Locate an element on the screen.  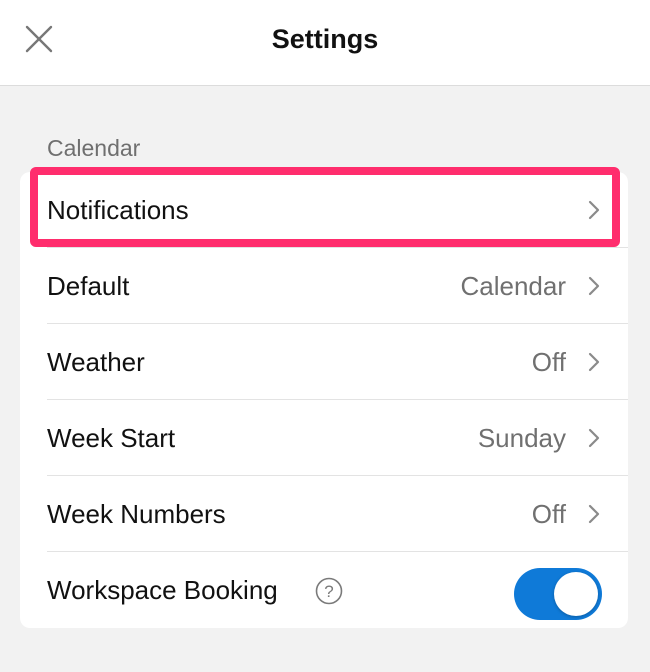
row-notifications: Notifications is located at coordinates (324, 210).